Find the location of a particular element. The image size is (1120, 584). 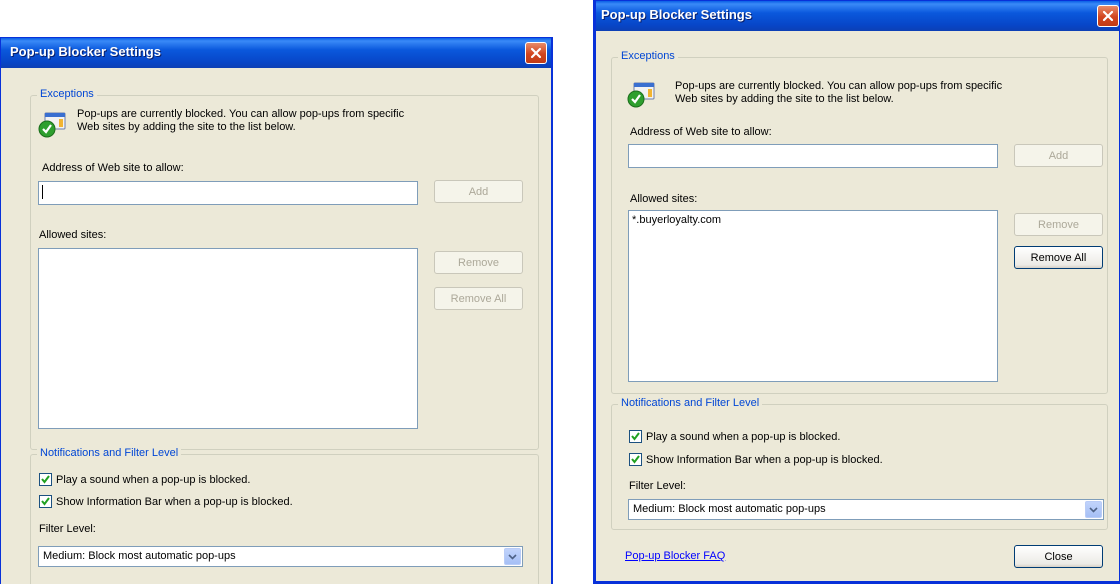

allowed-site-item: *.buyerloyalty.com is located at coordinates (676, 220).